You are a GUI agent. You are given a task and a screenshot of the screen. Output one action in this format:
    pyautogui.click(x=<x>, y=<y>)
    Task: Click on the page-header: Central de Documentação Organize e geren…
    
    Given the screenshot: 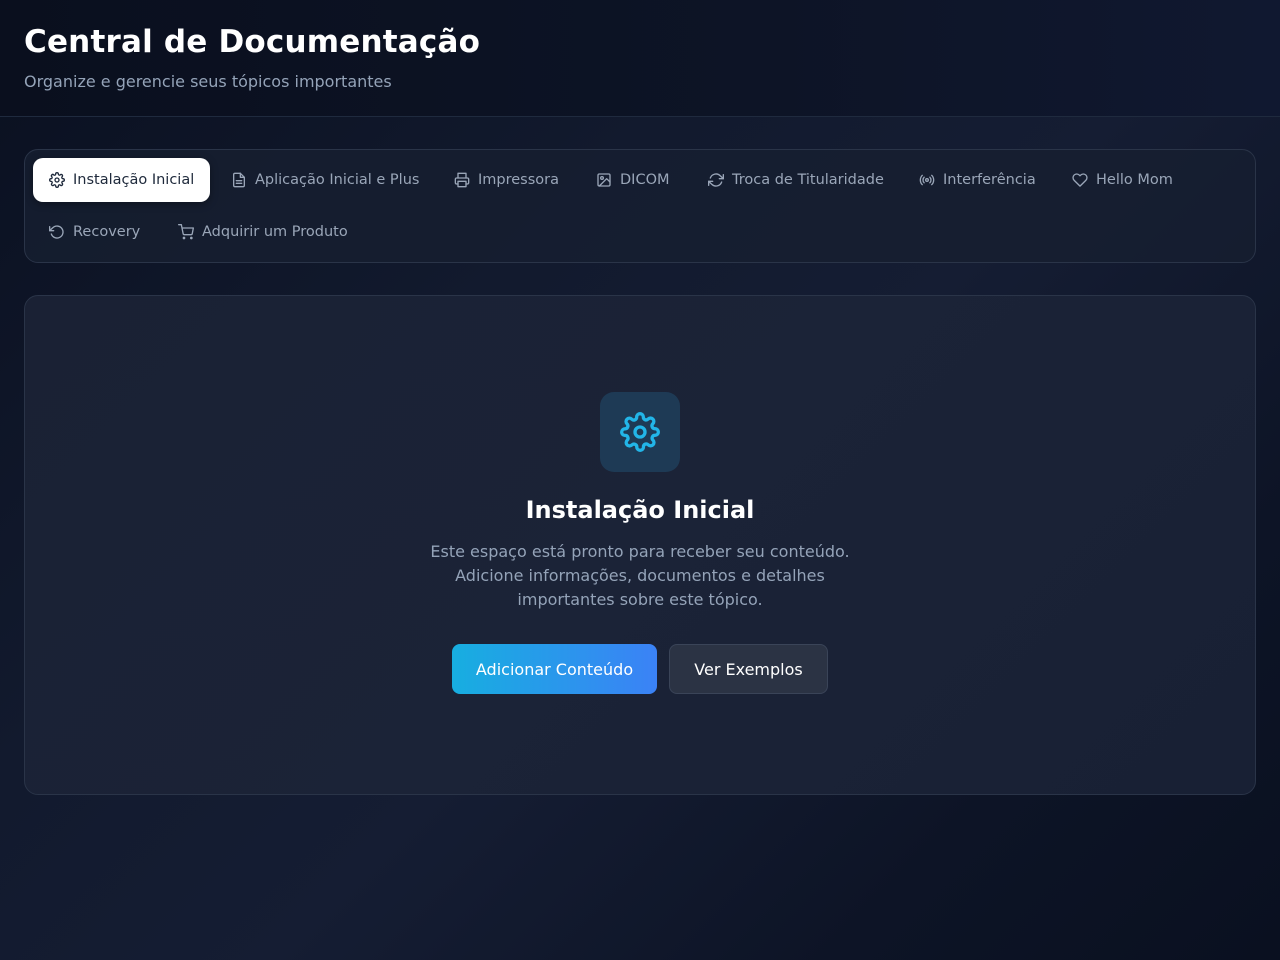 What is the action you would take?
    pyautogui.click(x=640, y=58)
    